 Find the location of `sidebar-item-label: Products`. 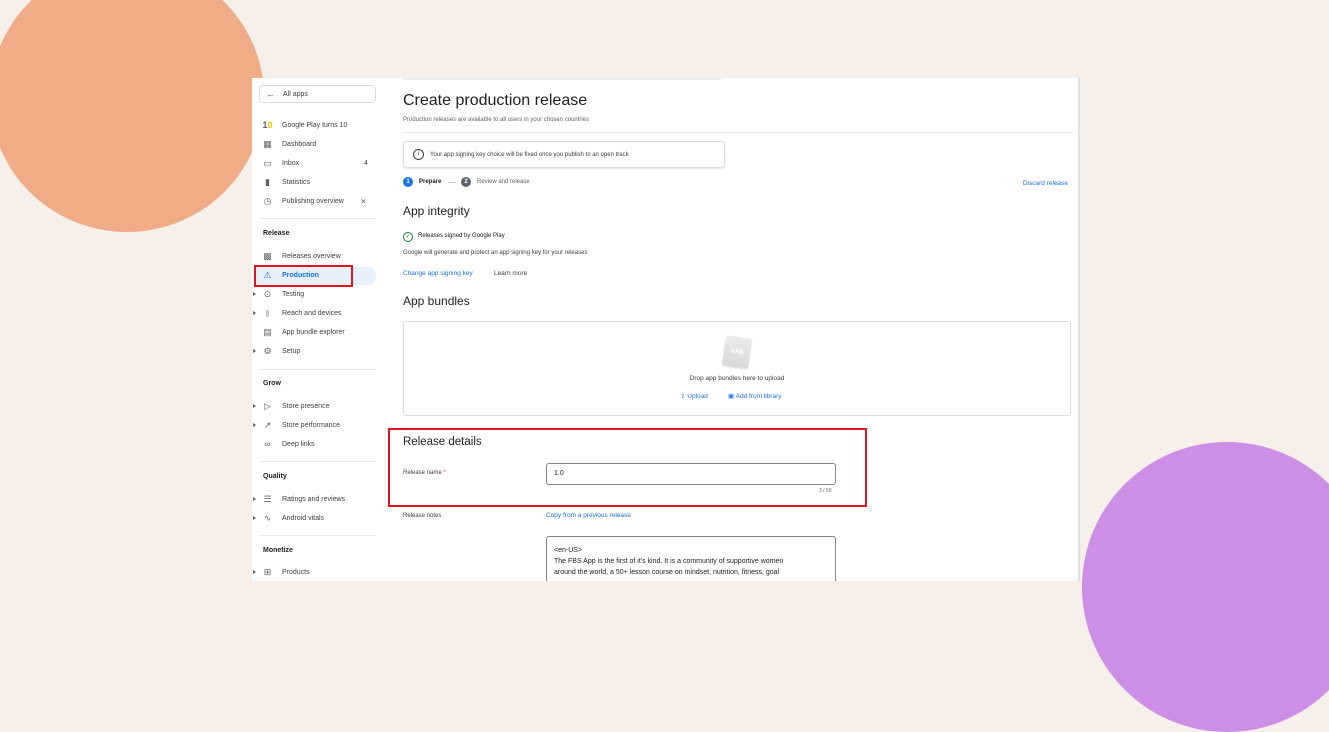

sidebar-item-label: Products is located at coordinates (296, 572).